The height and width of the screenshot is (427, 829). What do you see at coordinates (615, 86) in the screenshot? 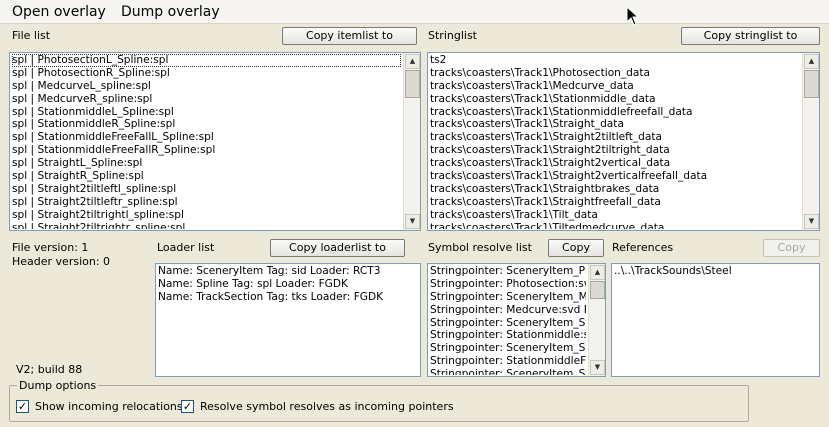
I see `list-item: tracks\coasters\Track1\Medcurve_data` at bounding box center [615, 86].